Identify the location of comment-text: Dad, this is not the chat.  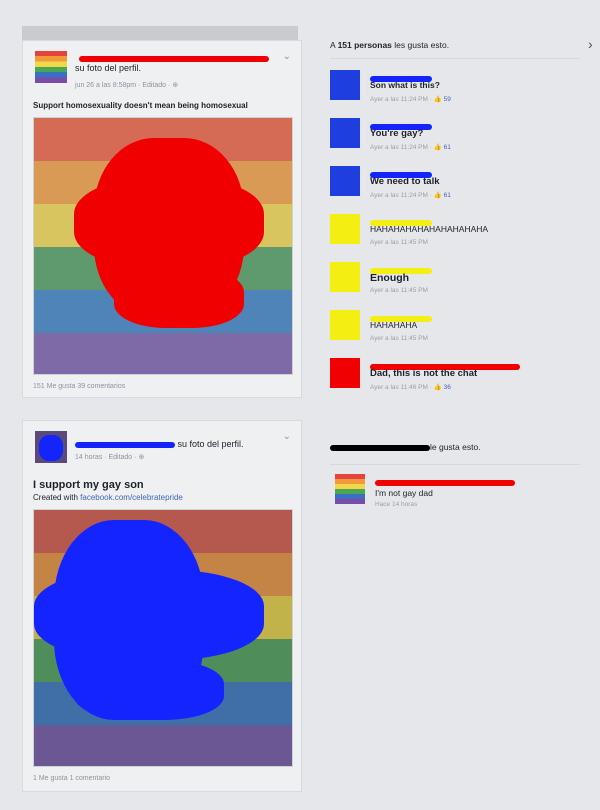
(424, 373).